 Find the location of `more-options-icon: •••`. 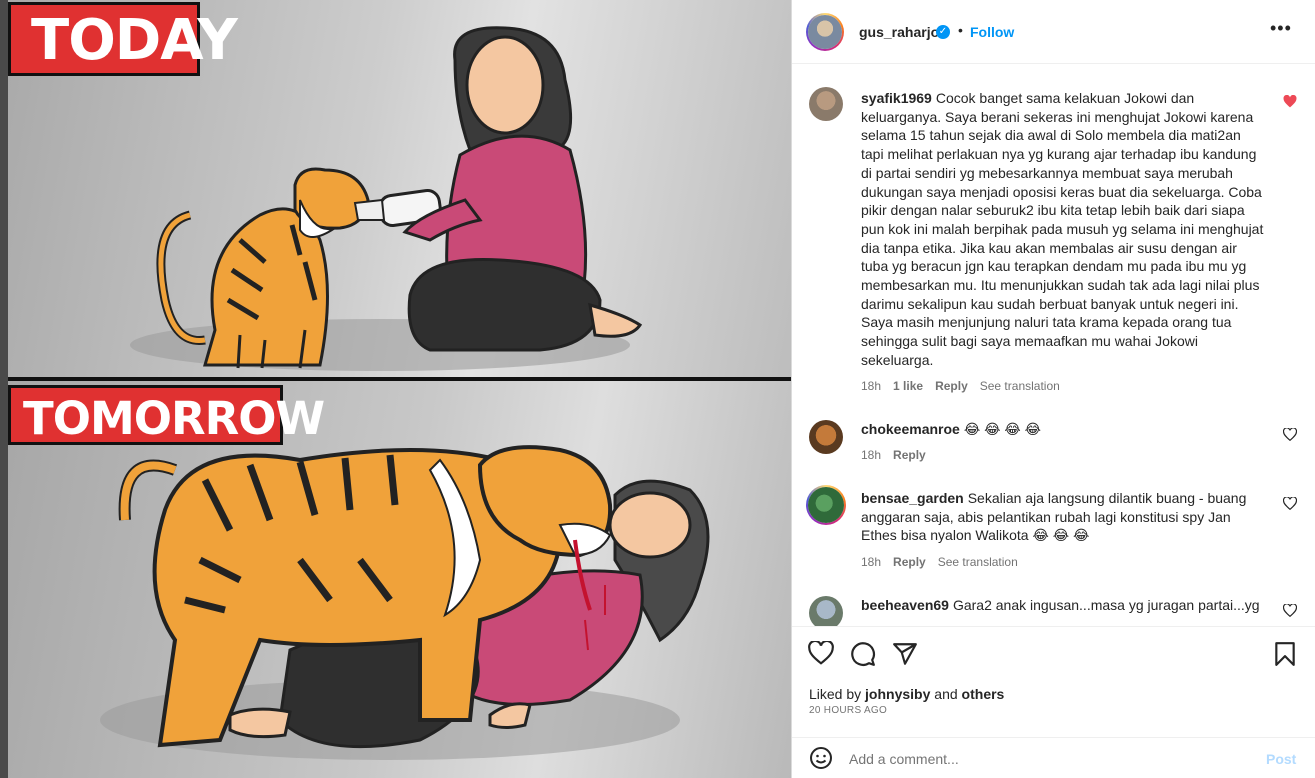

more-options-icon: ••• is located at coordinates (1281, 28).